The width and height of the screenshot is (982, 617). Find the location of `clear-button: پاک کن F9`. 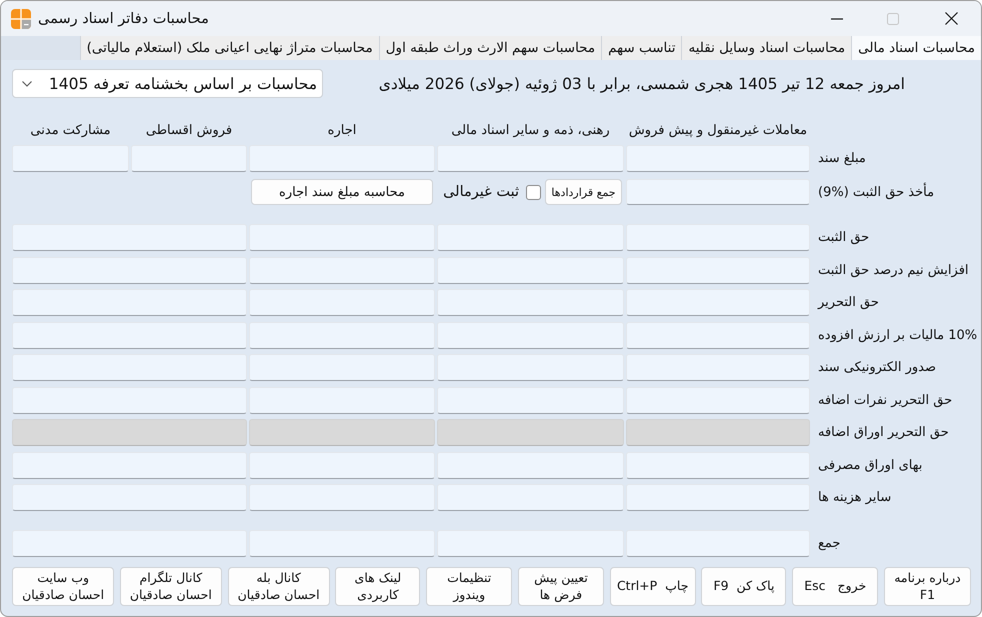

clear-button: پاک کن F9 is located at coordinates (743, 586).